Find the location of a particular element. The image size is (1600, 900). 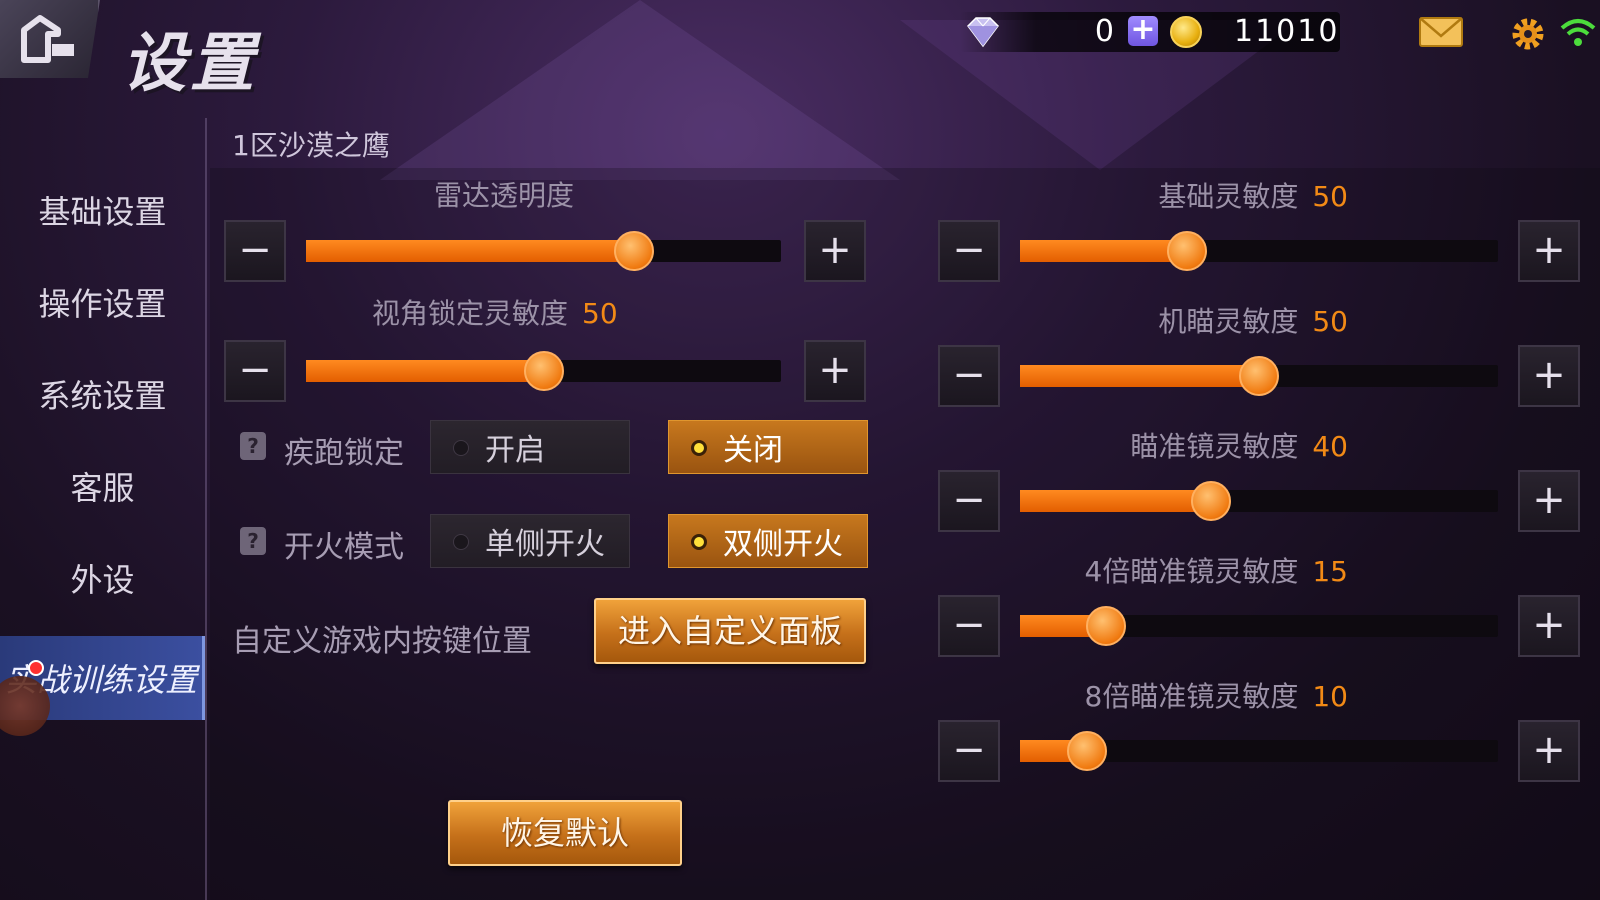

option-label: 单侧开火 is located at coordinates (545, 544).